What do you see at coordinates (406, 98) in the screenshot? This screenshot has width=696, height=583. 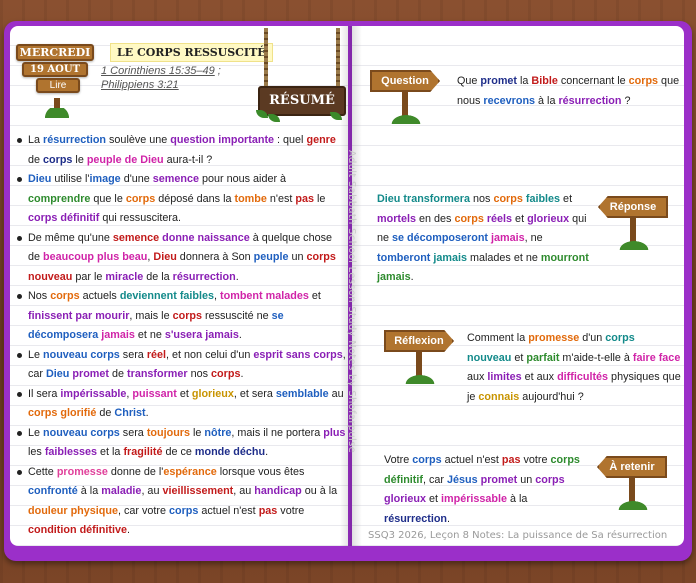 I see `question-sign: Question` at bounding box center [406, 98].